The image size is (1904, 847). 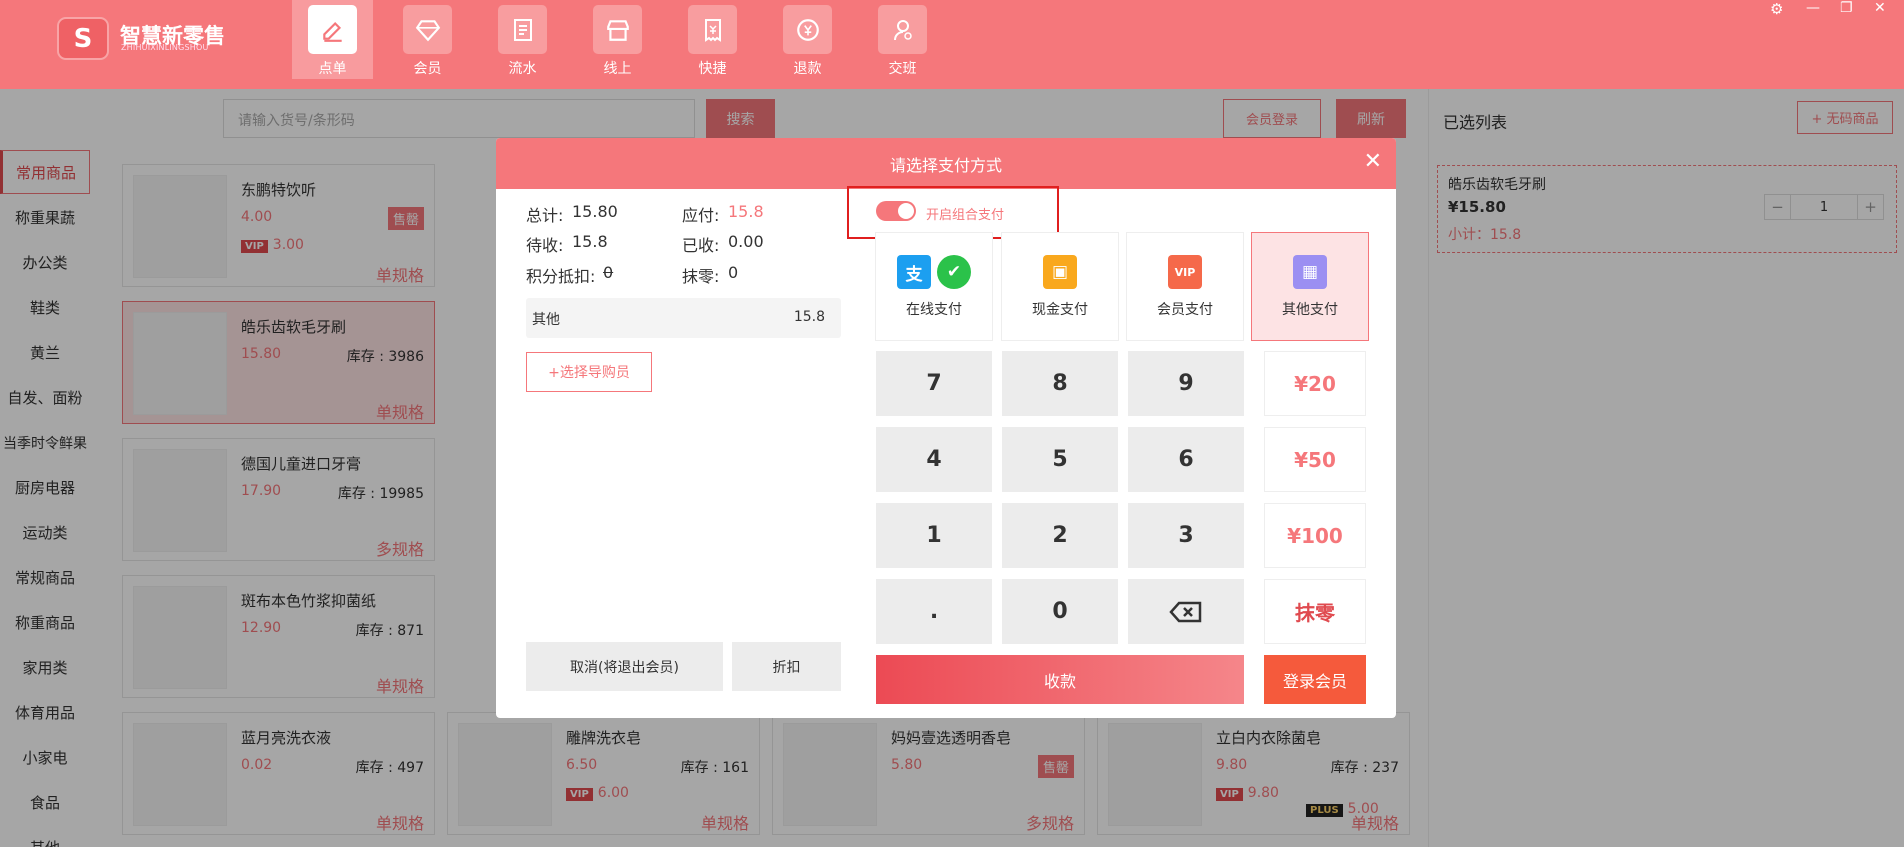 What do you see at coordinates (712, 29) in the screenshot?
I see `receipt-icon` at bounding box center [712, 29].